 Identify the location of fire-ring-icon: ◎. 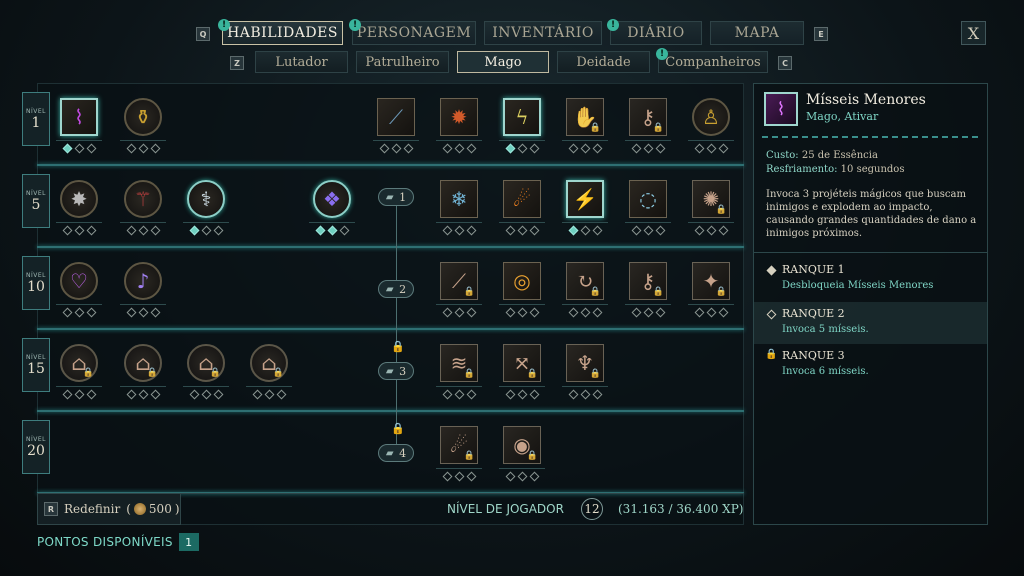
(522, 281).